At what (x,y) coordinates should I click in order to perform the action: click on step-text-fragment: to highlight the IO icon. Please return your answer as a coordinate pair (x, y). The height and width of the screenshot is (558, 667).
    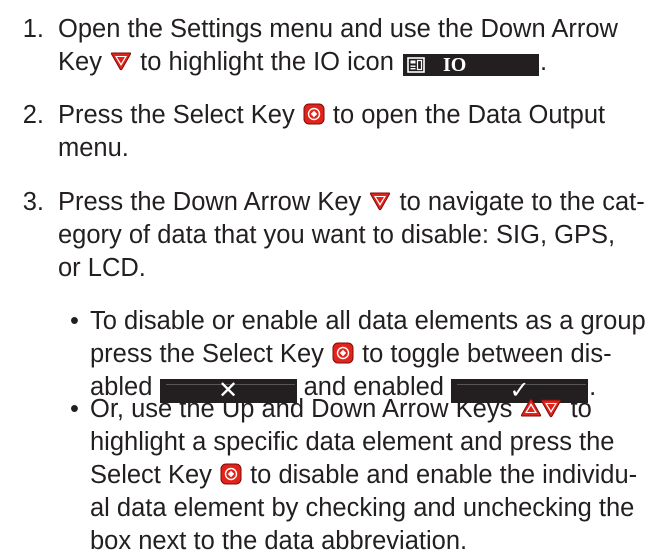
    Looking at the image, I should click on (267, 62).